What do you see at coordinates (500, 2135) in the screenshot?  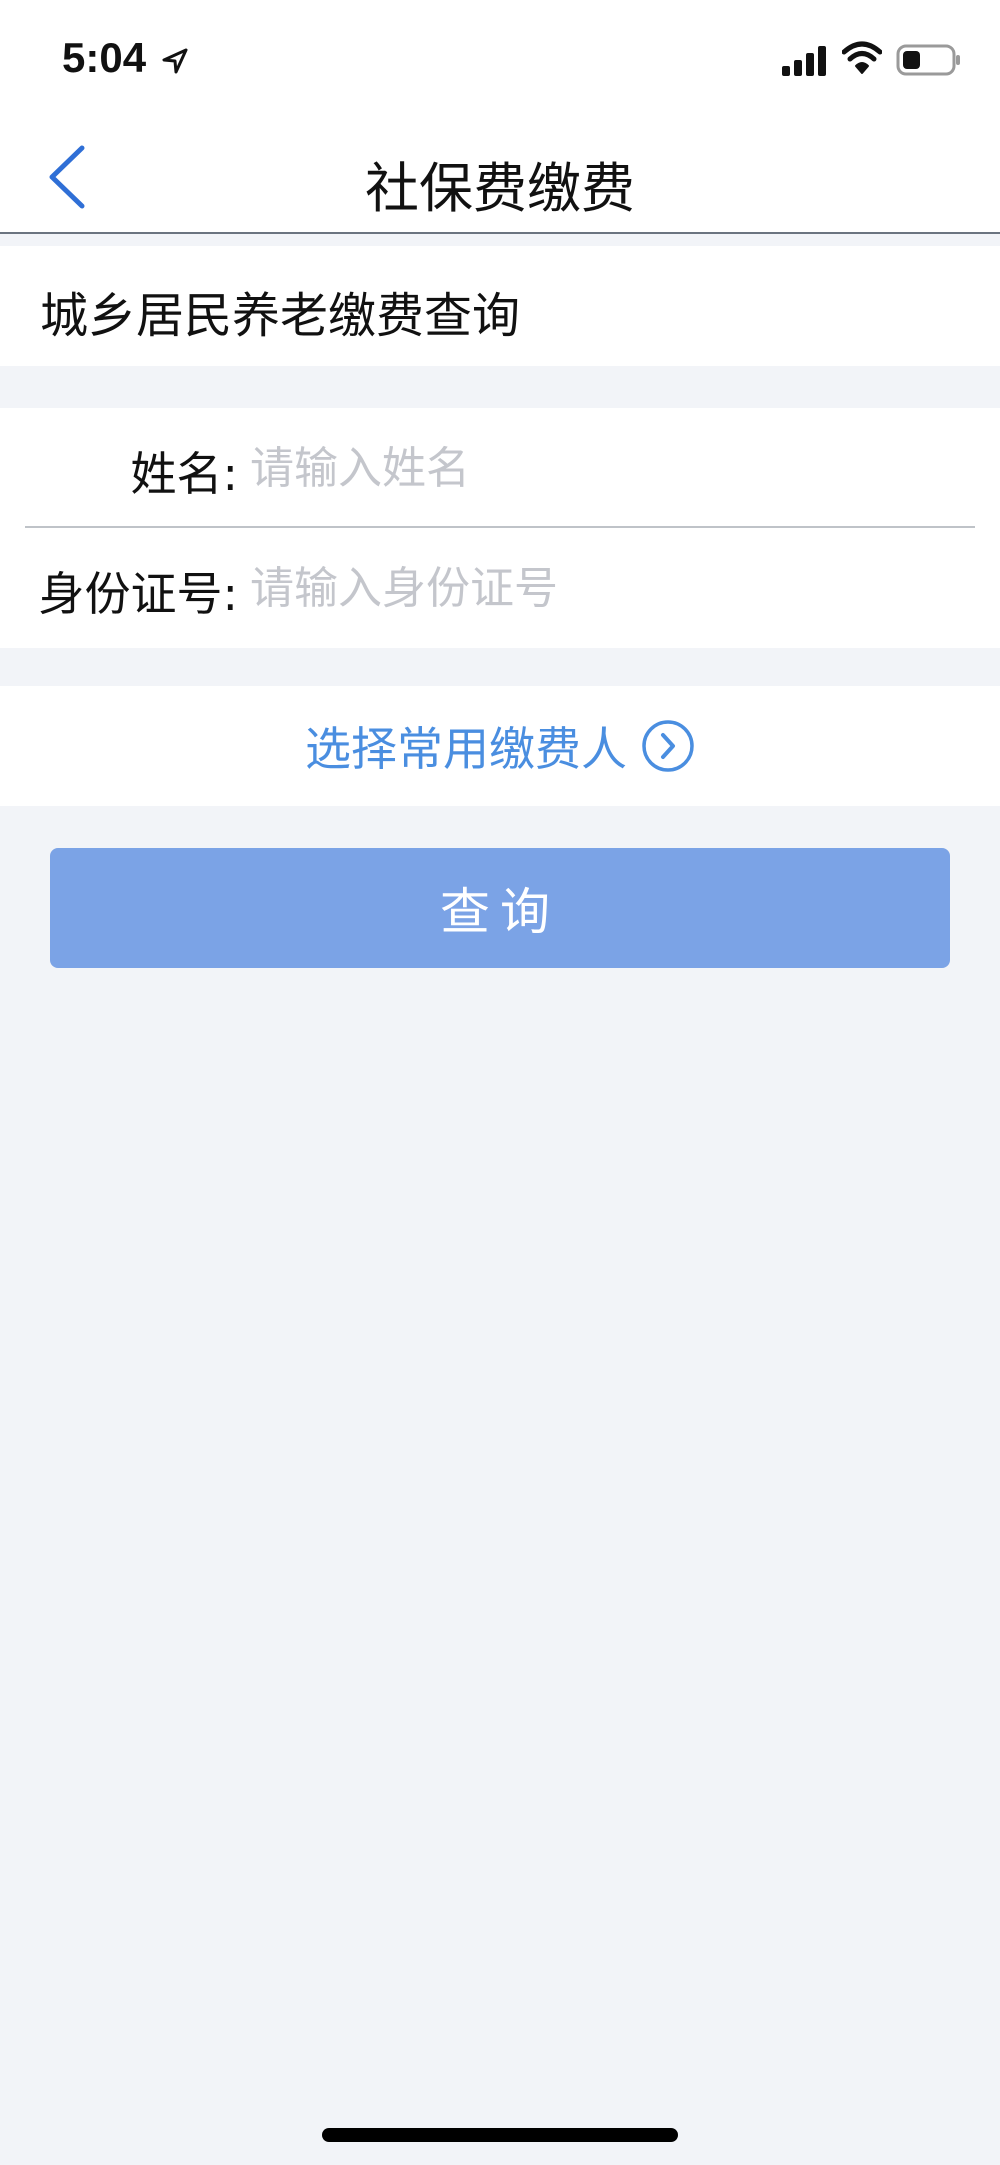 I see `home-indicator` at bounding box center [500, 2135].